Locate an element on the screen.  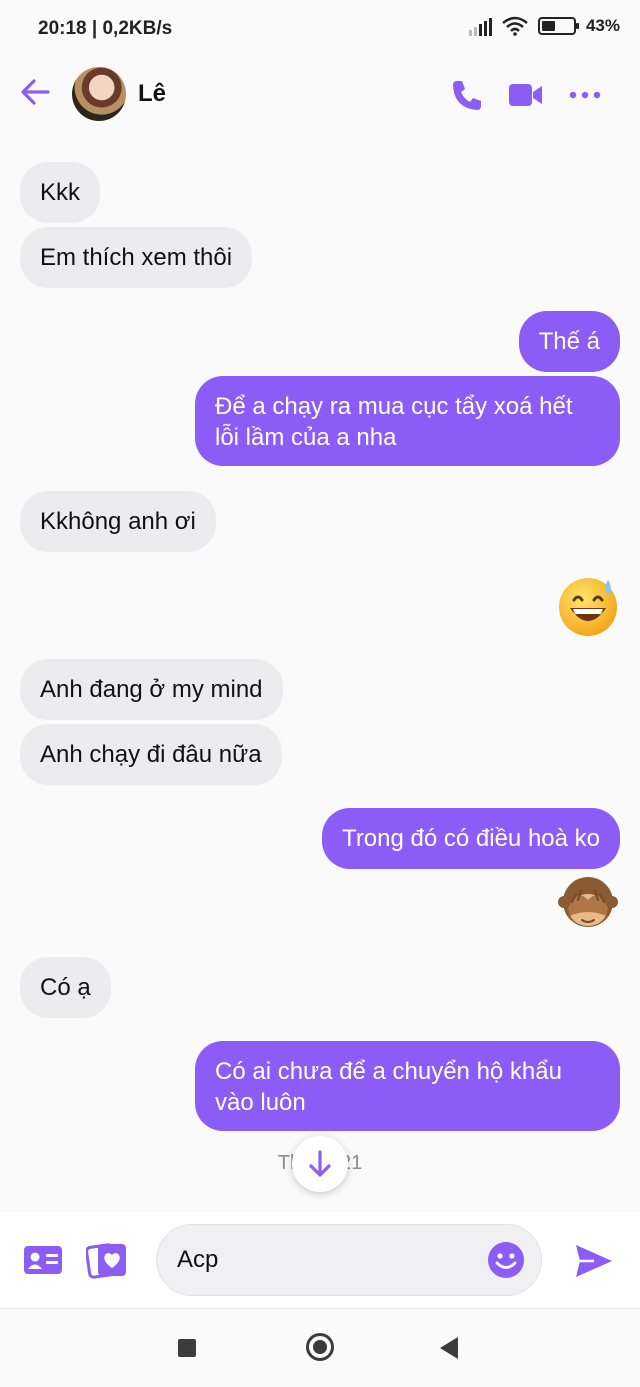
message-outgoing: Có ai chưa để a chuyển hộ khẩu vào luôn is located at coordinates (407, 1086).